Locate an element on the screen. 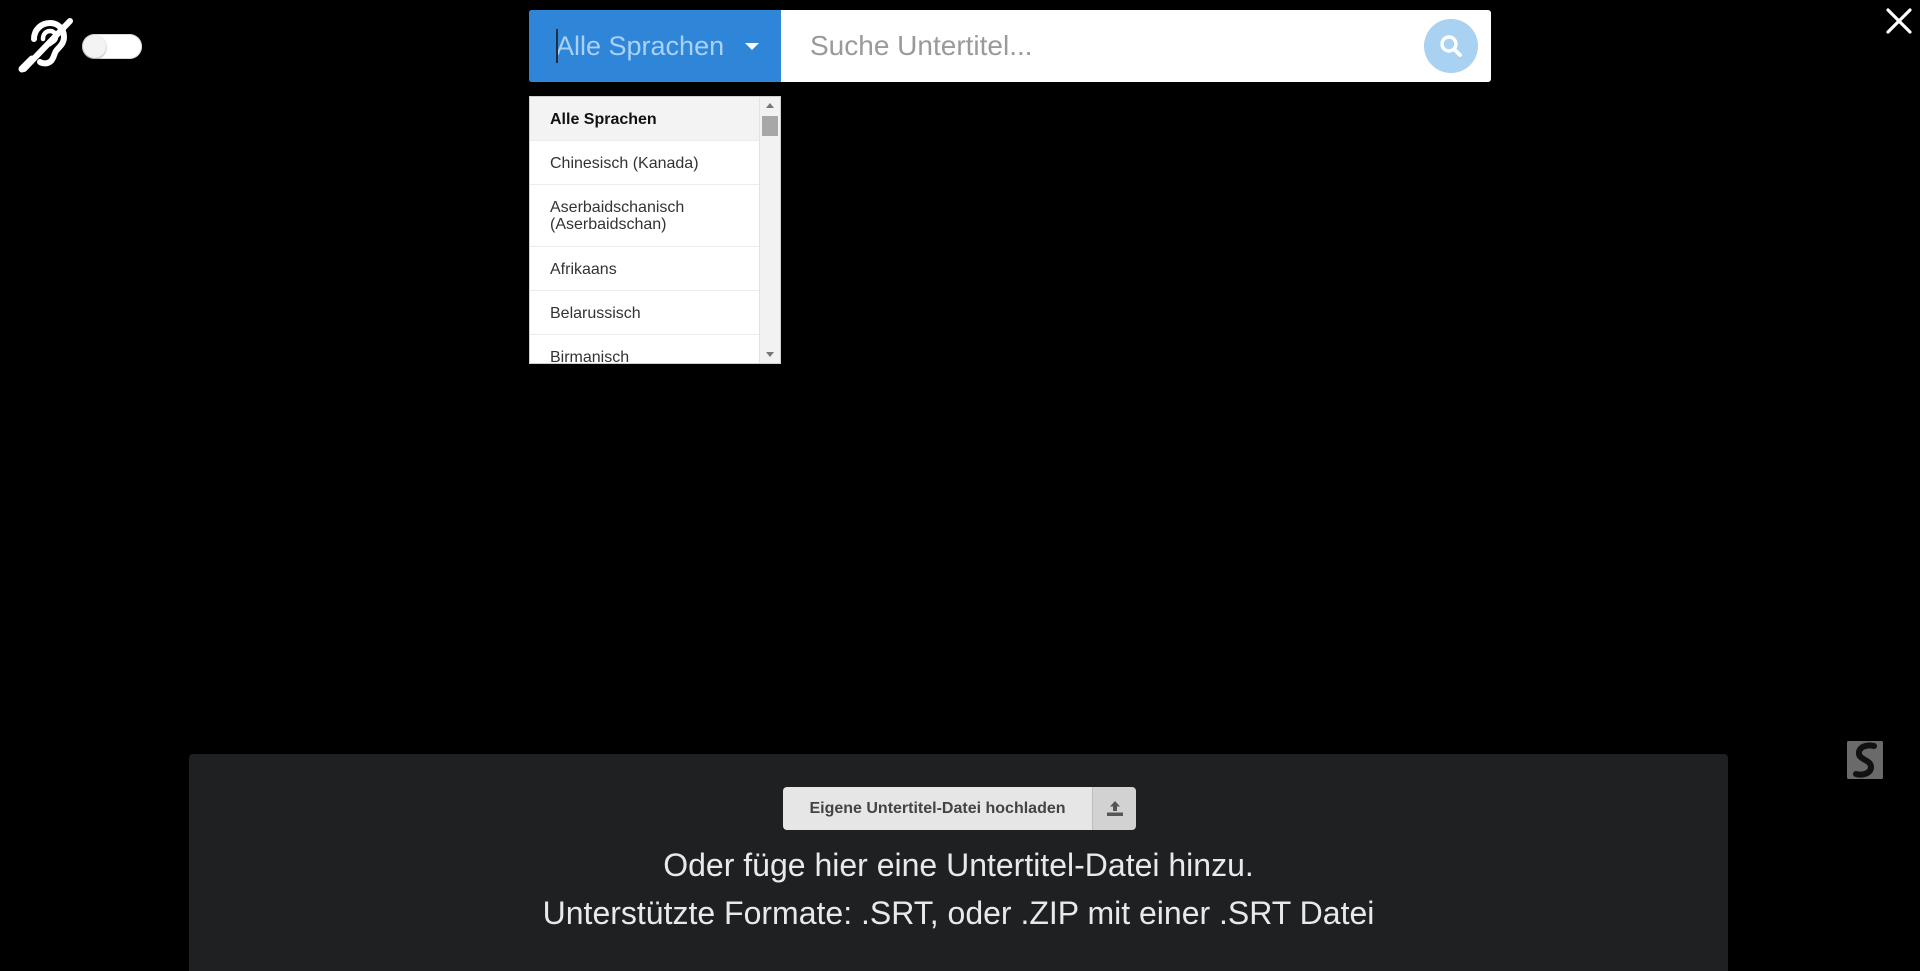 The width and height of the screenshot is (1920, 971). upload-icon is located at coordinates (1114, 808).